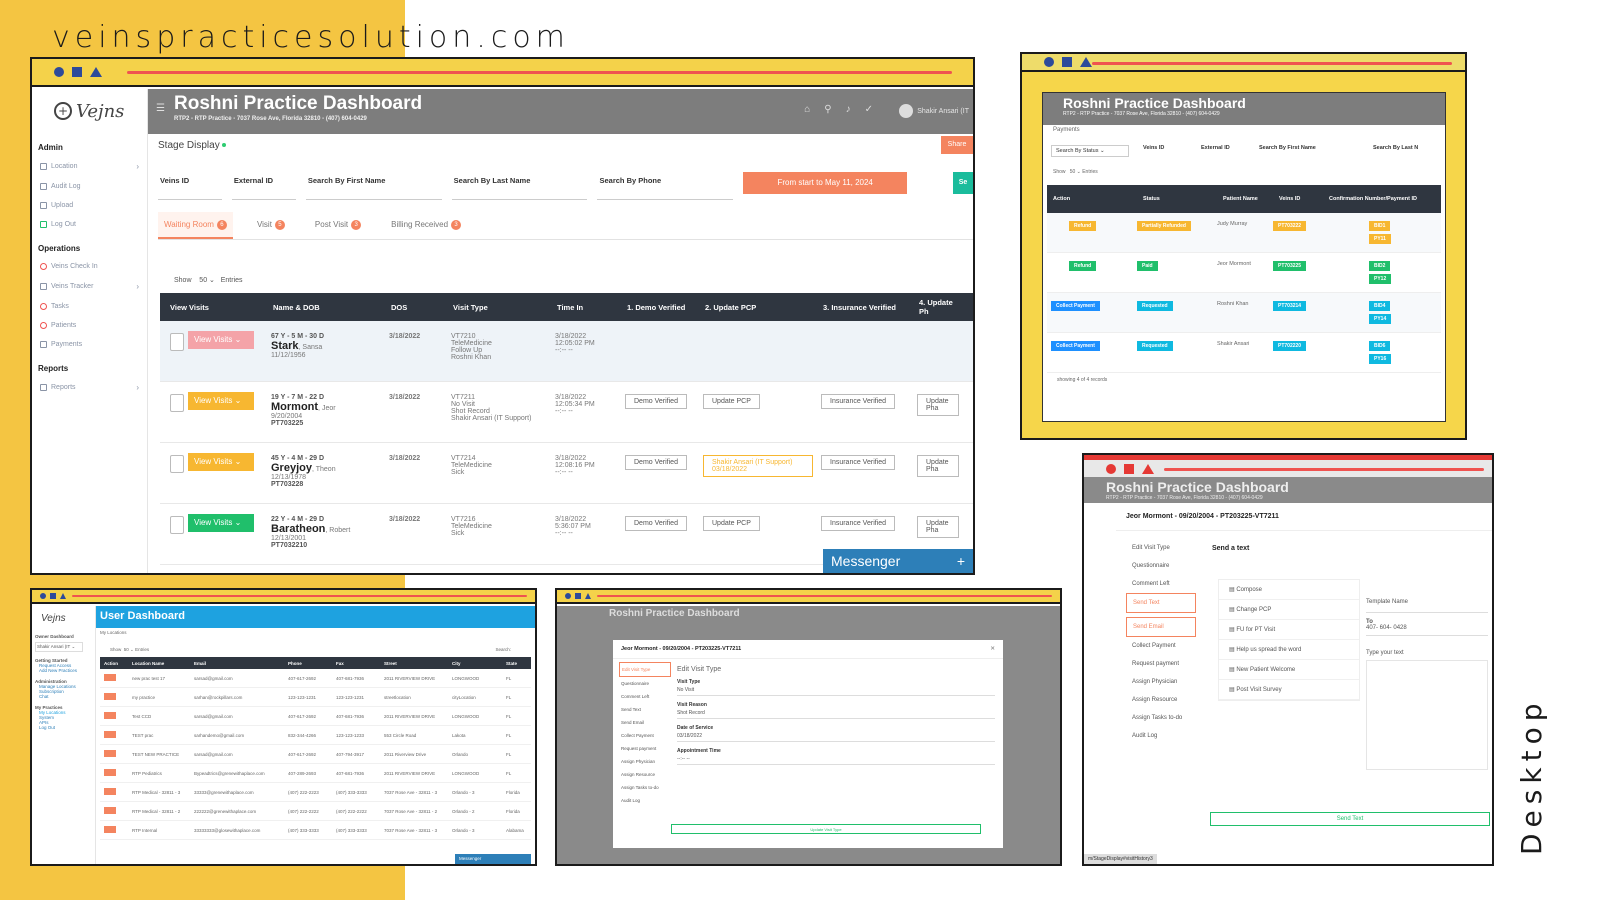 This screenshot has height=900, width=1600. I want to click on collect-payment-button: Collect Payment, so click(1075, 306).